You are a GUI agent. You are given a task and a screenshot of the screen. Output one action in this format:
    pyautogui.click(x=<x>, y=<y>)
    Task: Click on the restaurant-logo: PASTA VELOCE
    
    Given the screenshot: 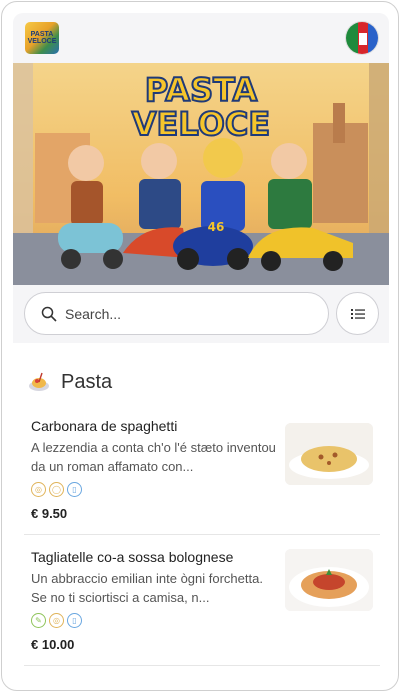 What is the action you would take?
    pyautogui.click(x=42, y=38)
    